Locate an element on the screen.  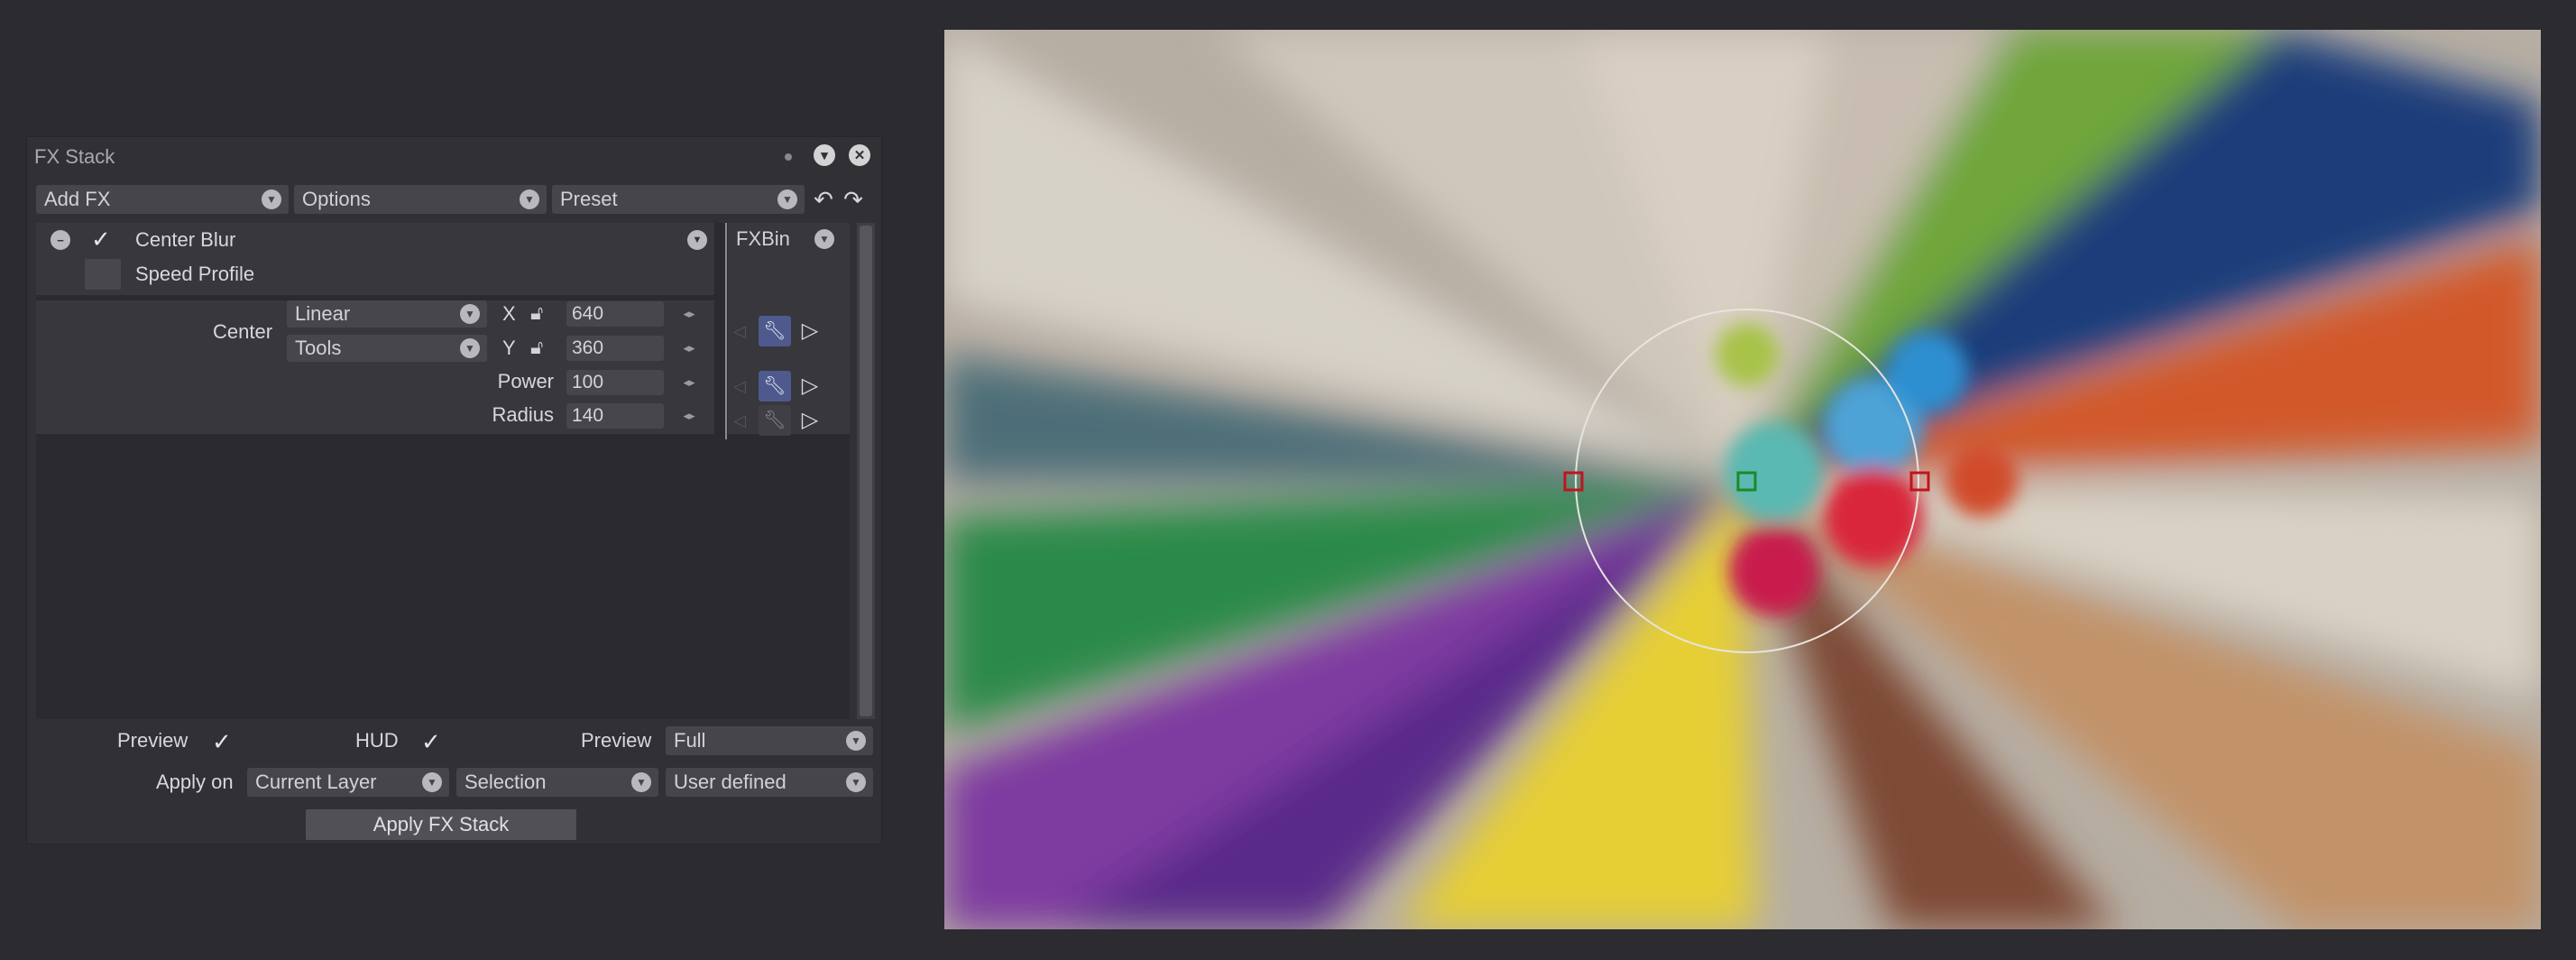
options-dropdown: Options ▼ is located at coordinates (420, 199).